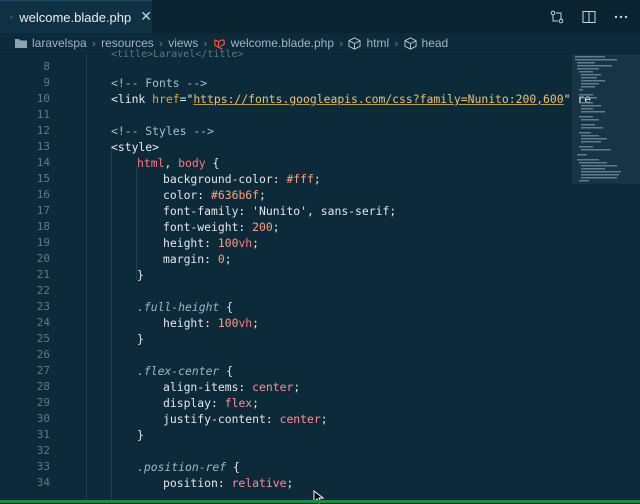 The image size is (640, 504). What do you see at coordinates (185, 371) in the screenshot?
I see `code-line: .flex-center {` at bounding box center [185, 371].